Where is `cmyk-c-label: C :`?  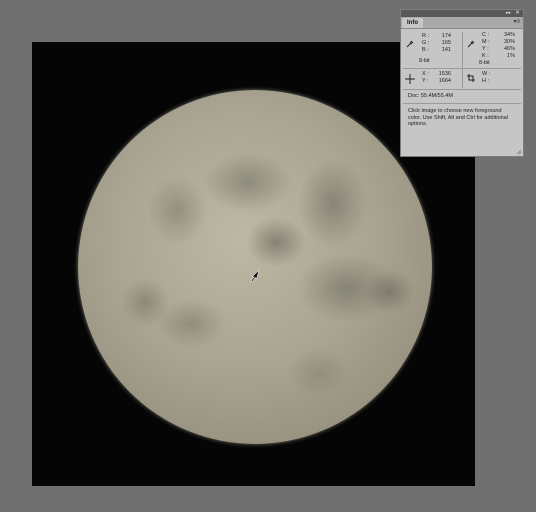
cmyk-c-label: C : is located at coordinates (486, 35).